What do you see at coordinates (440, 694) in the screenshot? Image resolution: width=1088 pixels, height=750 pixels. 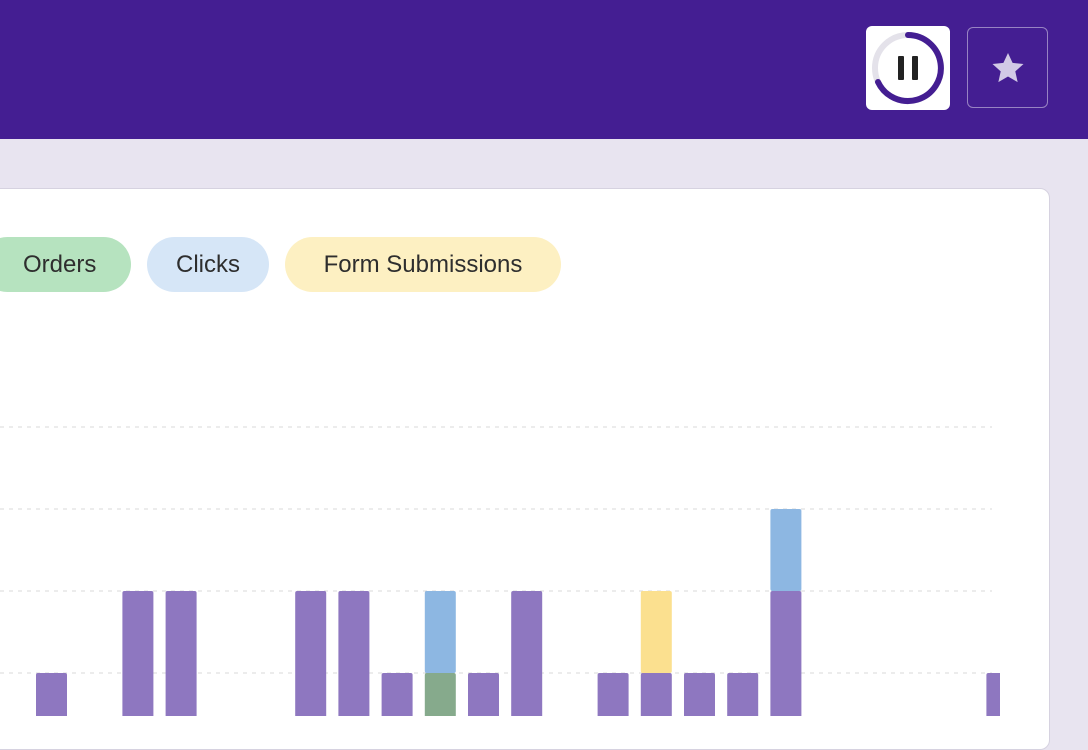 I see `bar-segment-orders` at bounding box center [440, 694].